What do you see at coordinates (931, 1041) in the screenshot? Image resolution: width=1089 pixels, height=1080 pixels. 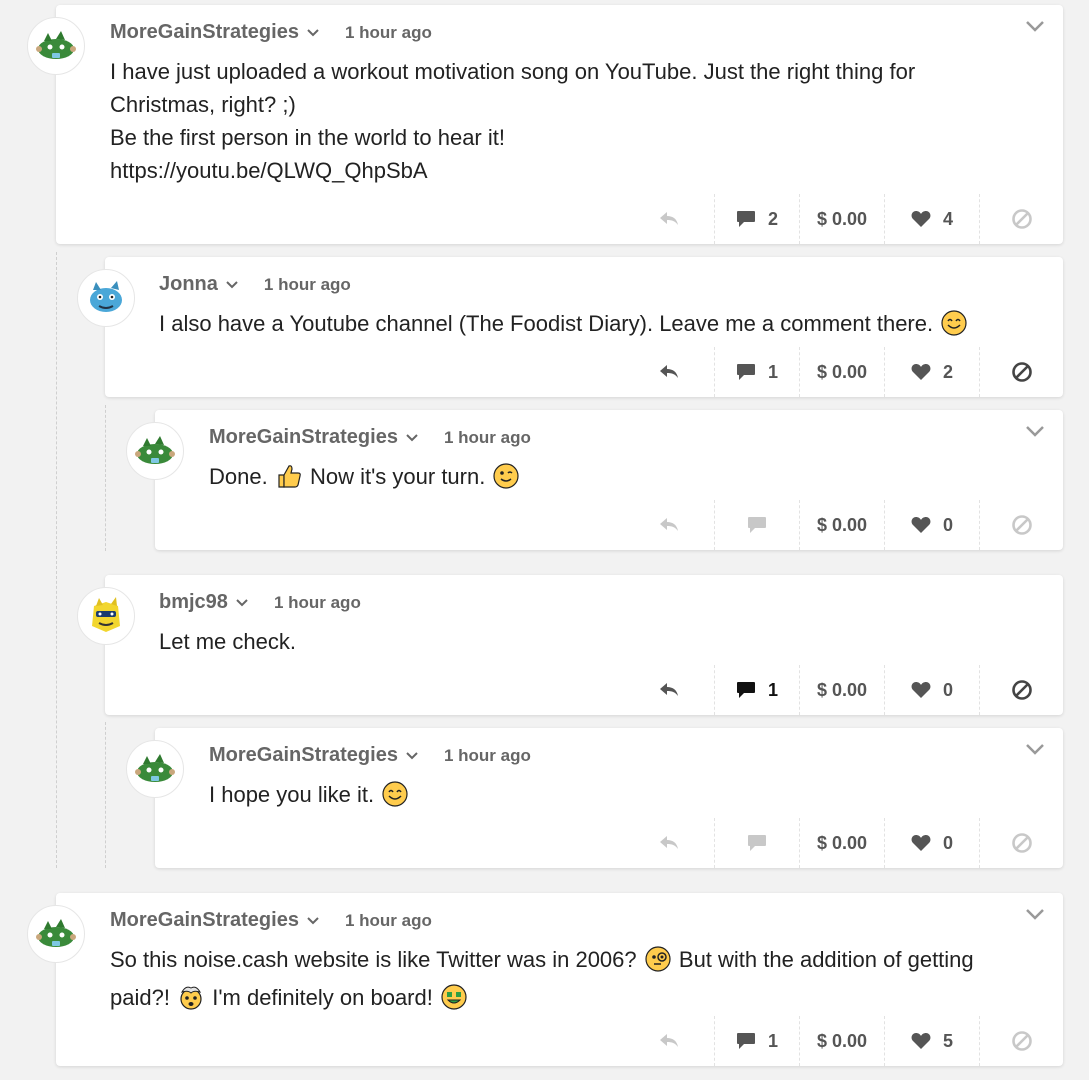 I see `like-button: 5` at bounding box center [931, 1041].